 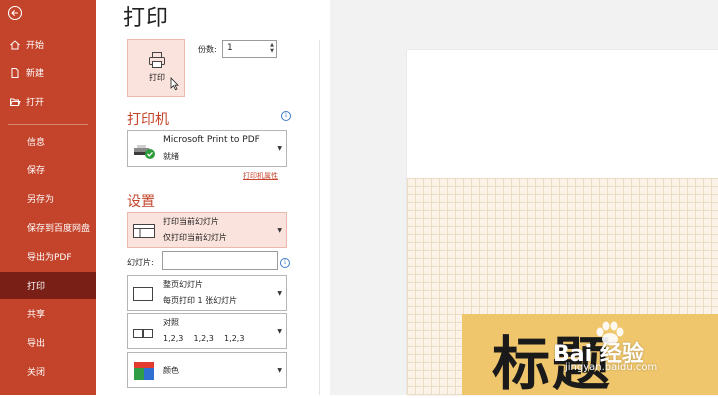 What do you see at coordinates (36, 143) in the screenshot?
I see `sidebar-item-label: 信息` at bounding box center [36, 143].